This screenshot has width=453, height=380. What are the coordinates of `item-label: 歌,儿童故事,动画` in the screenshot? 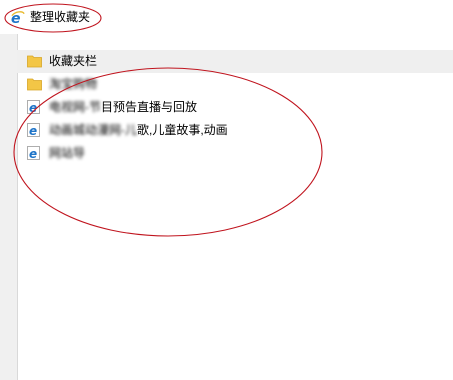 It's located at (182, 130).